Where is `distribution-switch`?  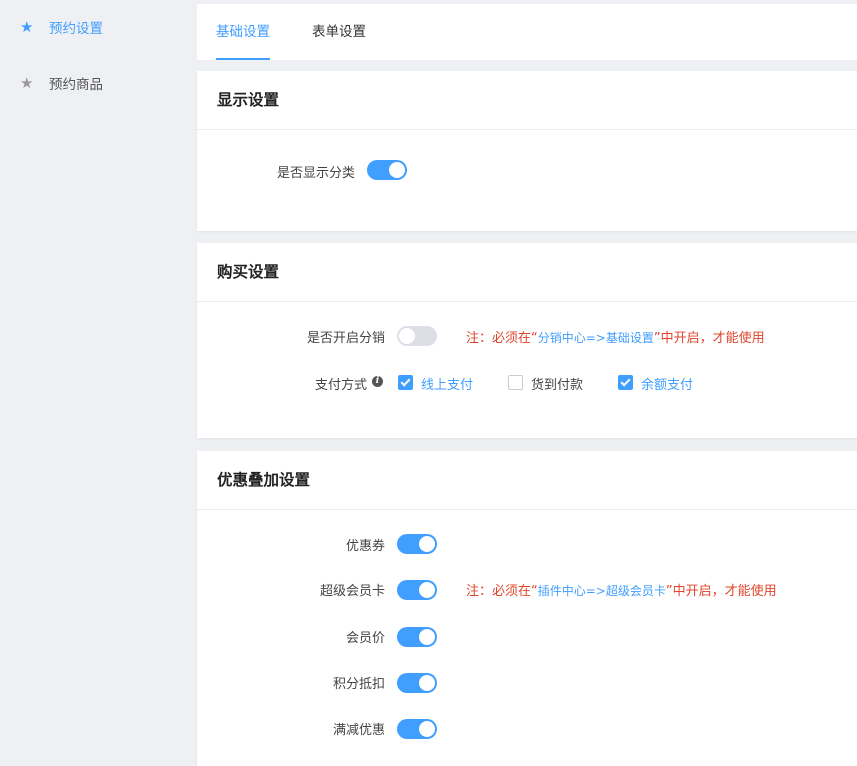
distribution-switch is located at coordinates (417, 336).